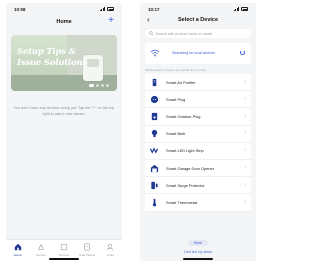 The height and width of the screenshot is (266, 320). What do you see at coordinates (20, 9) in the screenshot?
I see `status-time: 10:58` at bounding box center [20, 9].